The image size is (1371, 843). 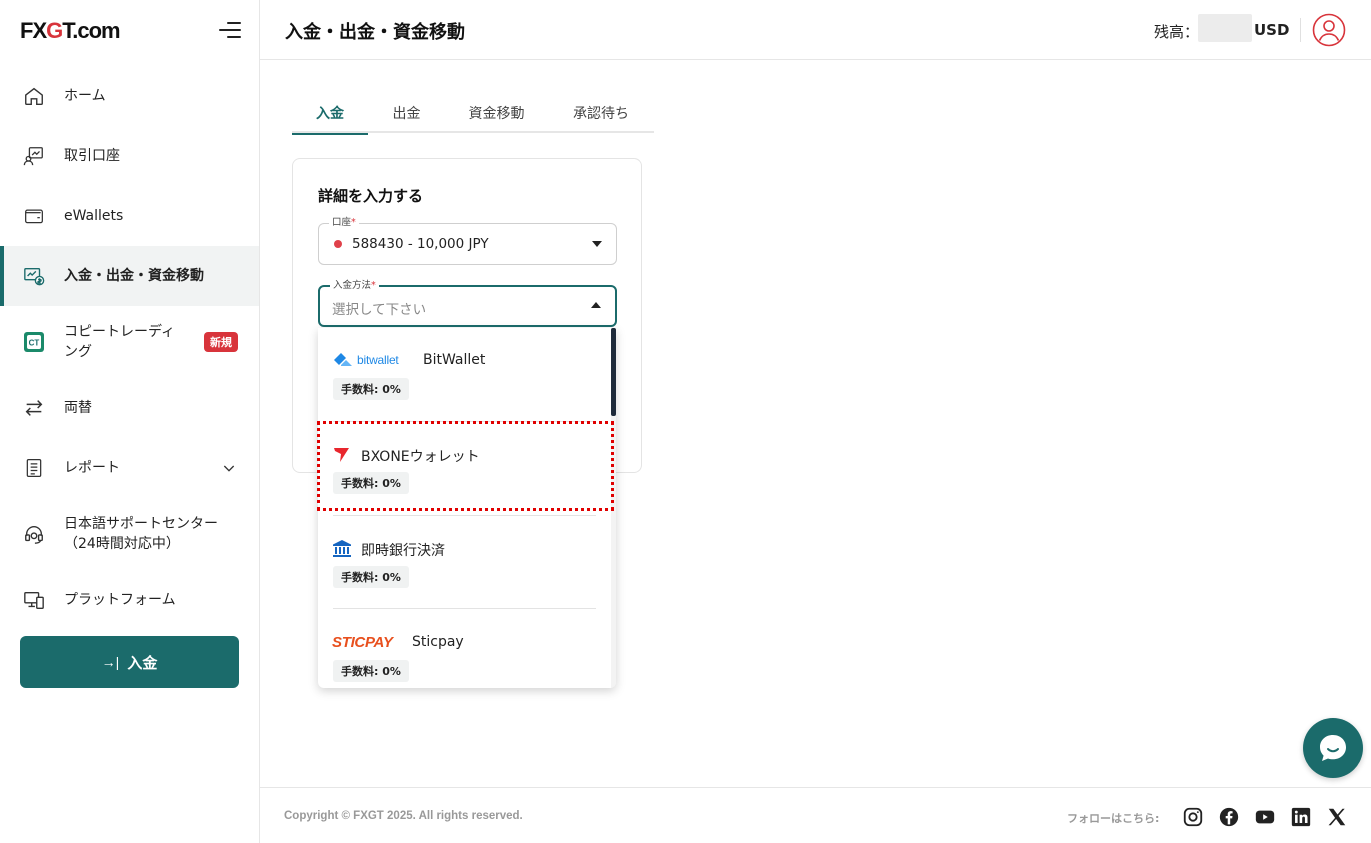 What do you see at coordinates (1229, 817) in the screenshot?
I see `facebook-icon` at bounding box center [1229, 817].